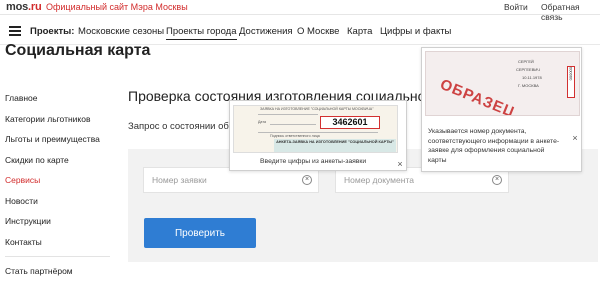 The height and width of the screenshot is (288, 600). What do you see at coordinates (295, 136) in the screenshot?
I see `app-image-signature: Подпись ответственного лица` at bounding box center [295, 136].